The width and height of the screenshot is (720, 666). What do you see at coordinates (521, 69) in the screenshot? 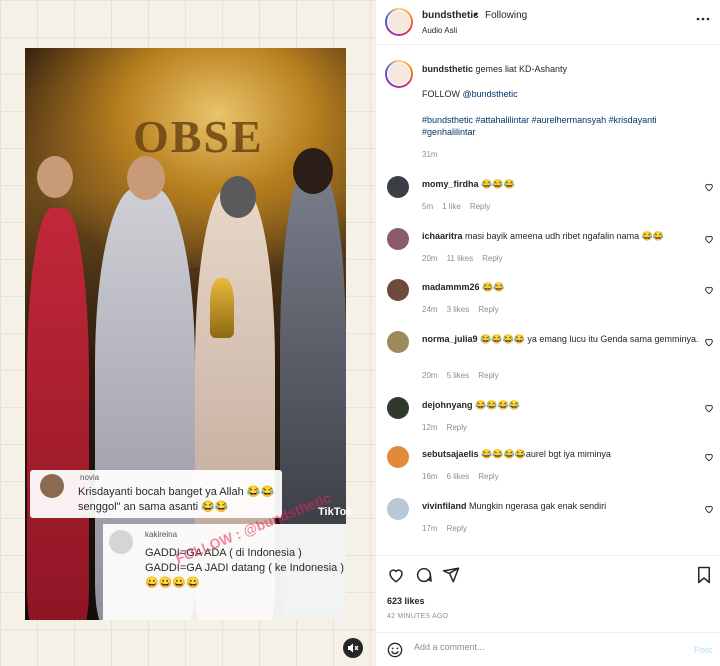
I see `caption-text: gemes liat KD-Ashanty` at bounding box center [521, 69].